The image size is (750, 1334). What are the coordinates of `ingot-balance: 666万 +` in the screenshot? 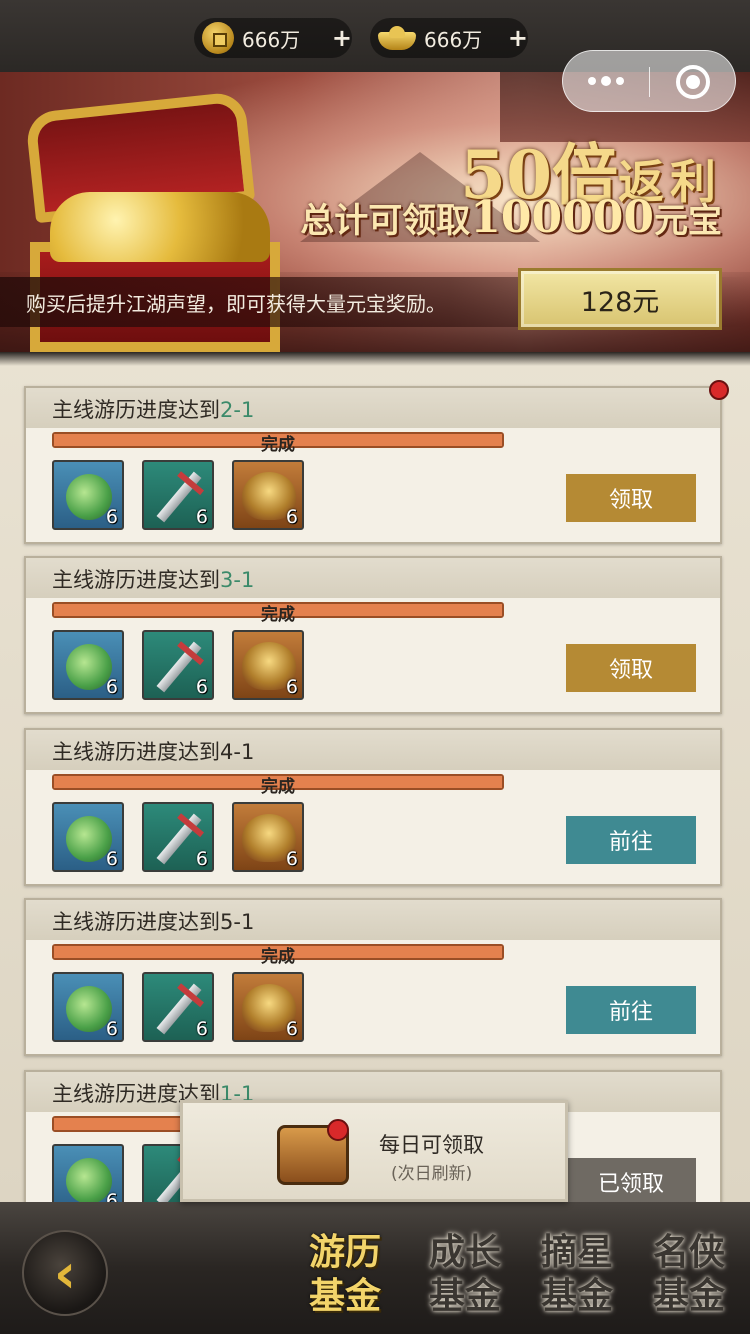 It's located at (449, 38).